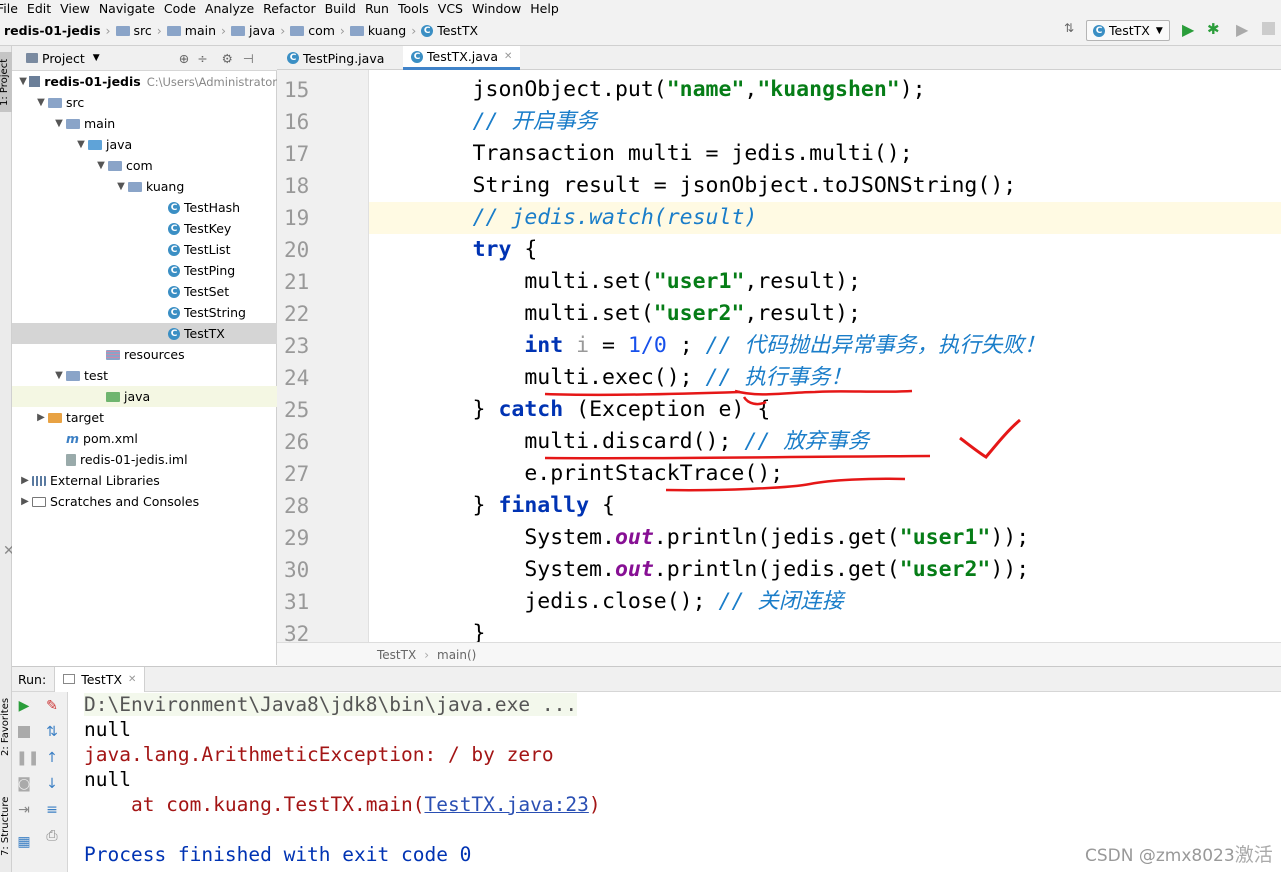  I want to click on tree-item: ▼ src, so click(144, 102).